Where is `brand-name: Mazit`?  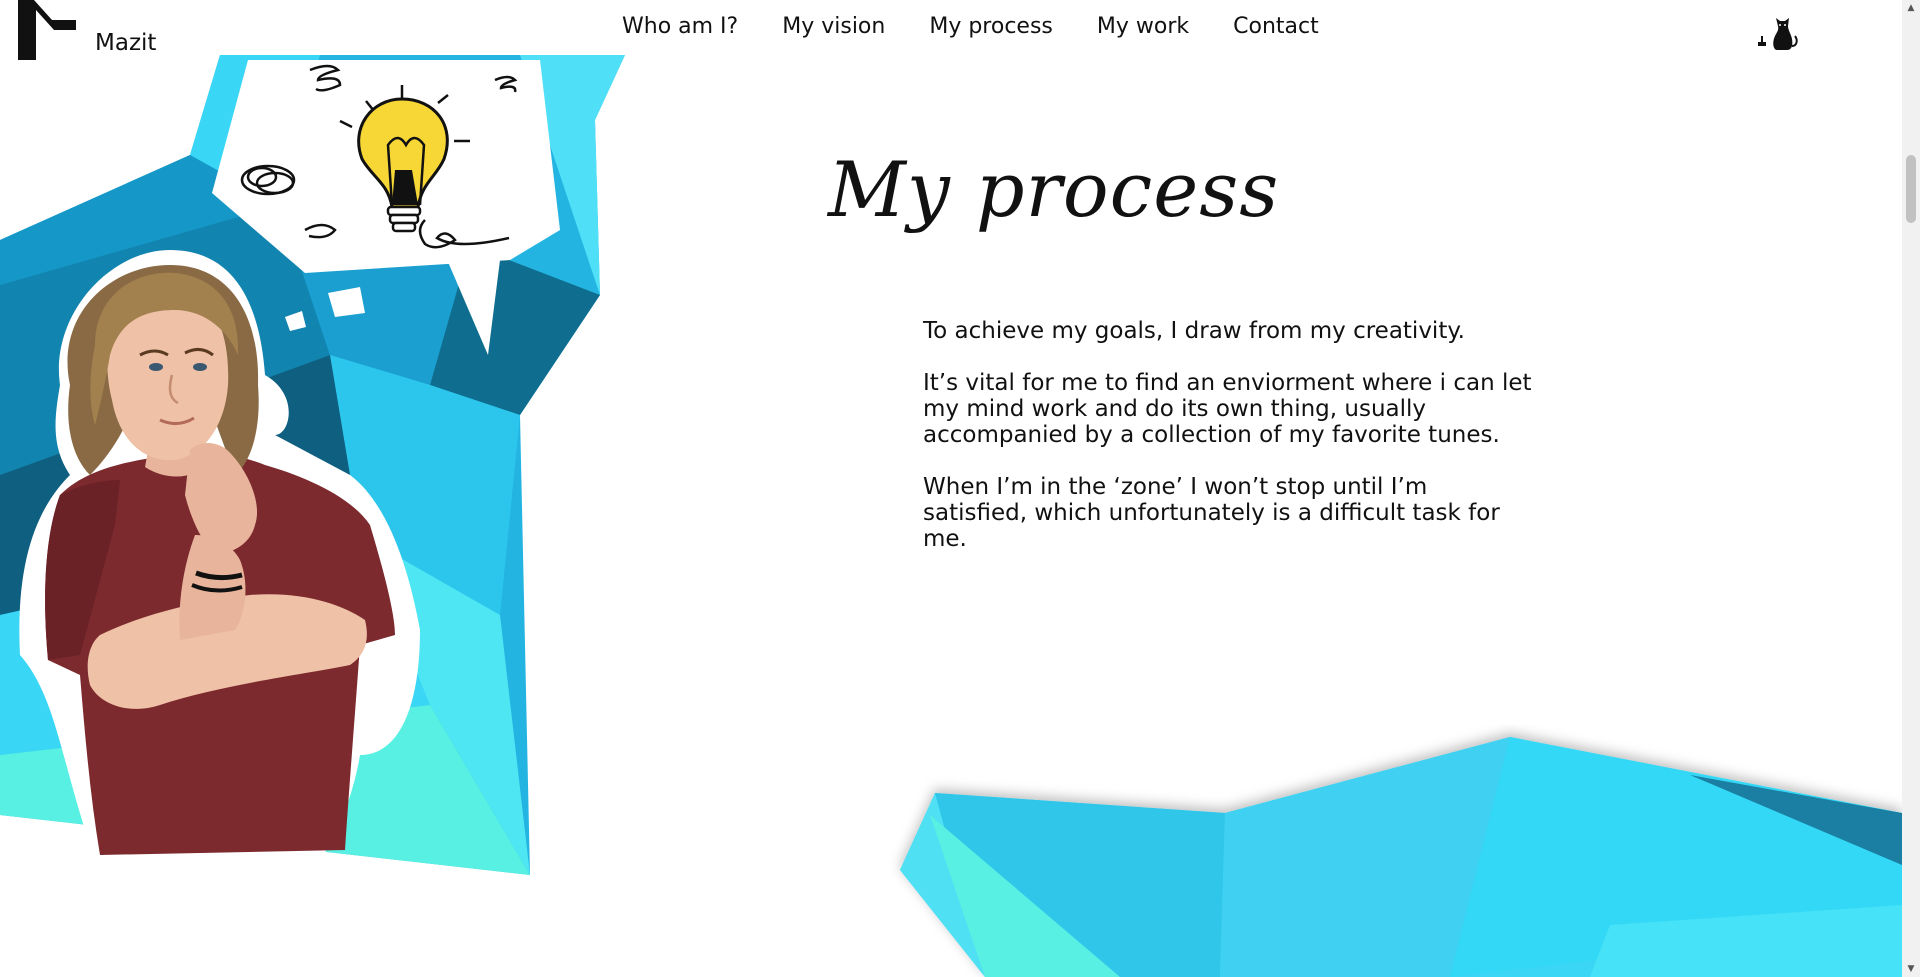
brand-name: Mazit is located at coordinates (125, 43).